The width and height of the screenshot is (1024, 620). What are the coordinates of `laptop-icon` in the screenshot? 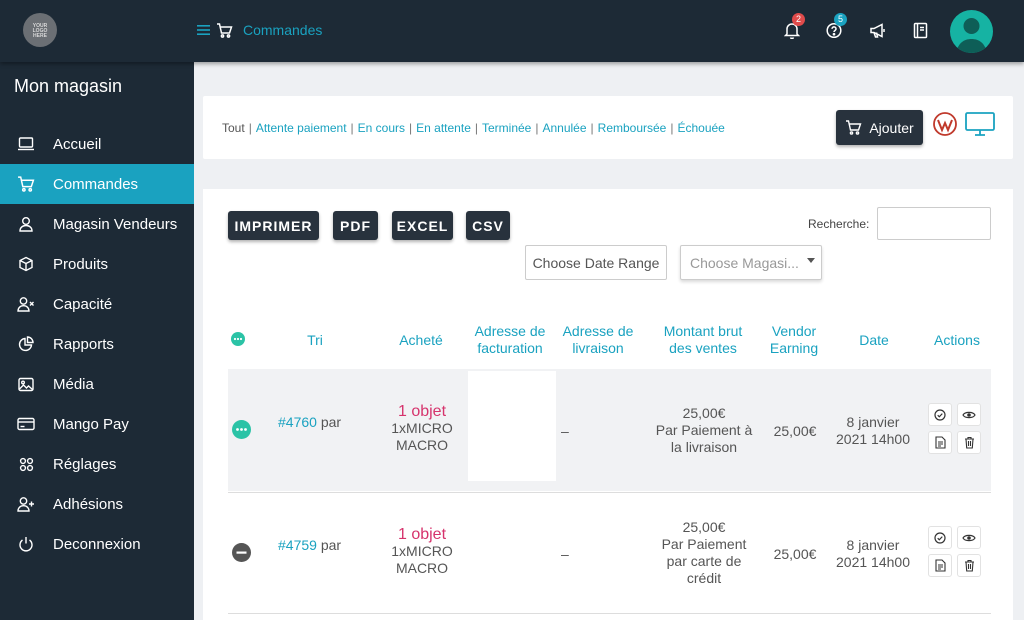 It's located at (26, 144).